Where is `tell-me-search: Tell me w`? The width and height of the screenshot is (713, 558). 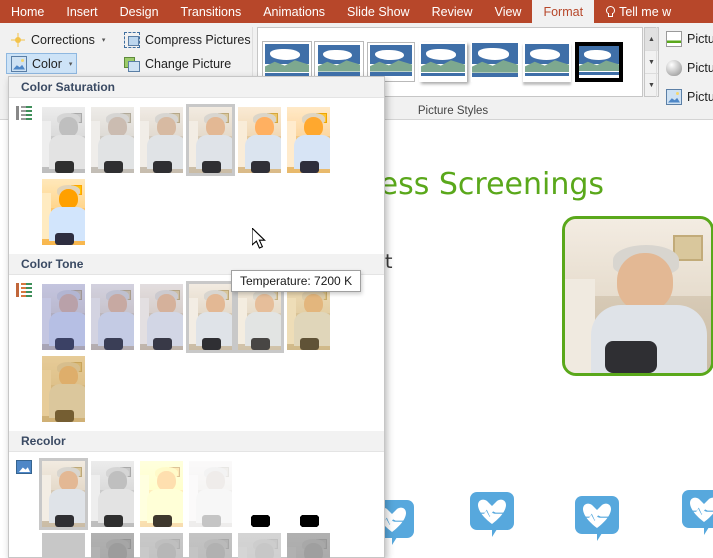 tell-me-search: Tell me w is located at coordinates (638, 11).